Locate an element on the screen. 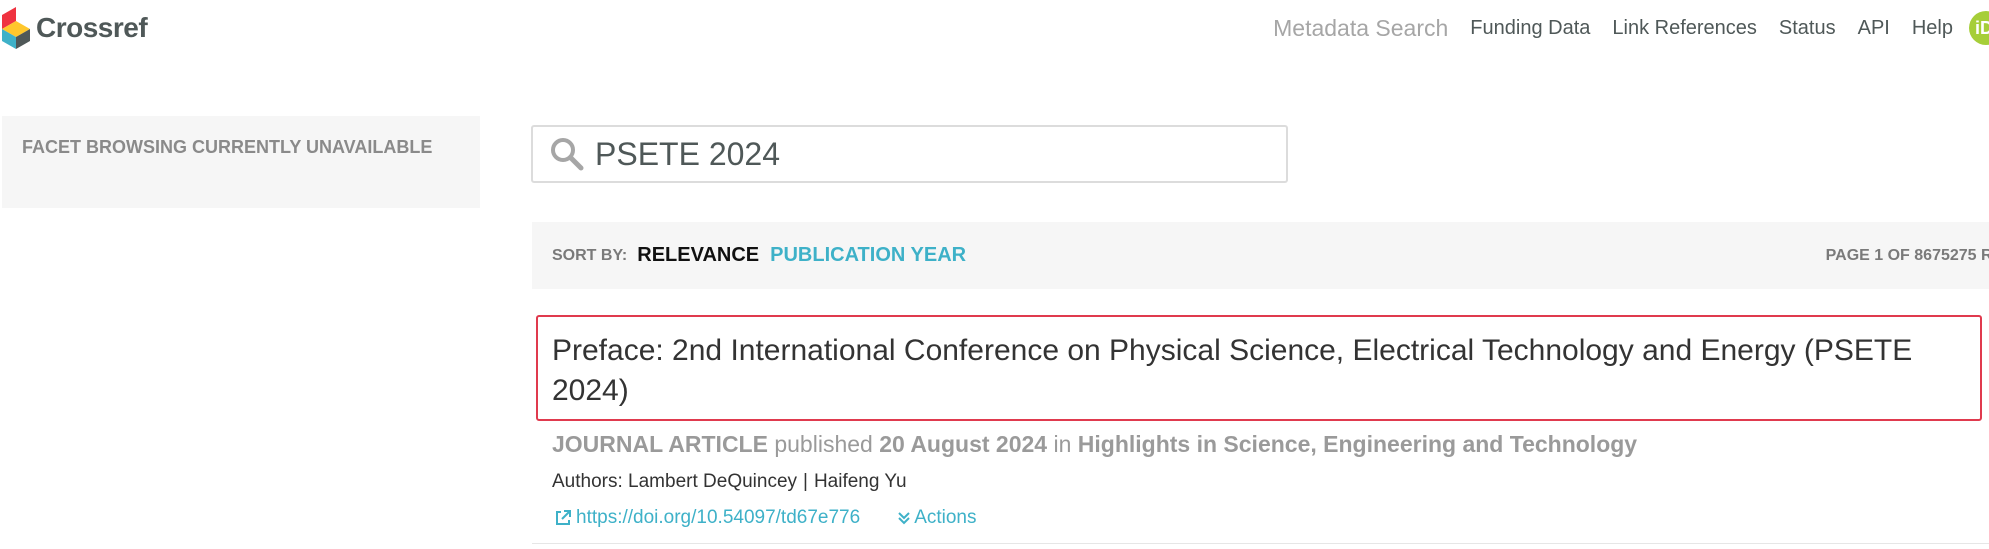 This screenshot has height=549, width=1989. logo-text: Crossref is located at coordinates (92, 27).